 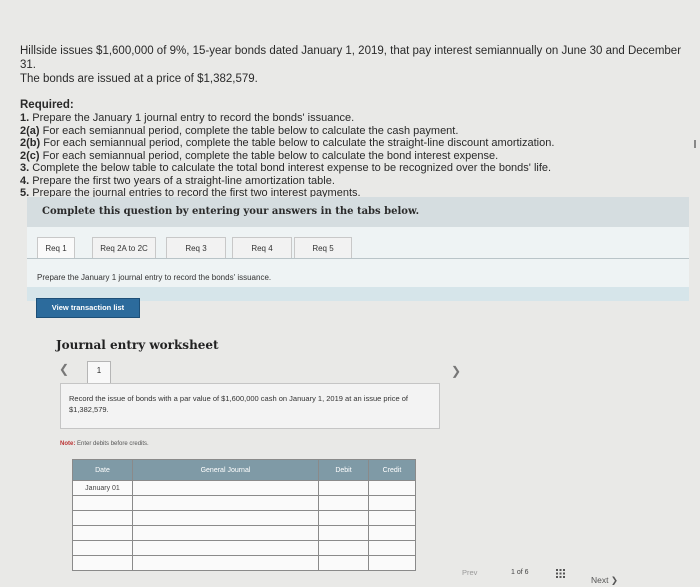 What do you see at coordinates (68, 444) in the screenshot?
I see `note-label: Note:` at bounding box center [68, 444].